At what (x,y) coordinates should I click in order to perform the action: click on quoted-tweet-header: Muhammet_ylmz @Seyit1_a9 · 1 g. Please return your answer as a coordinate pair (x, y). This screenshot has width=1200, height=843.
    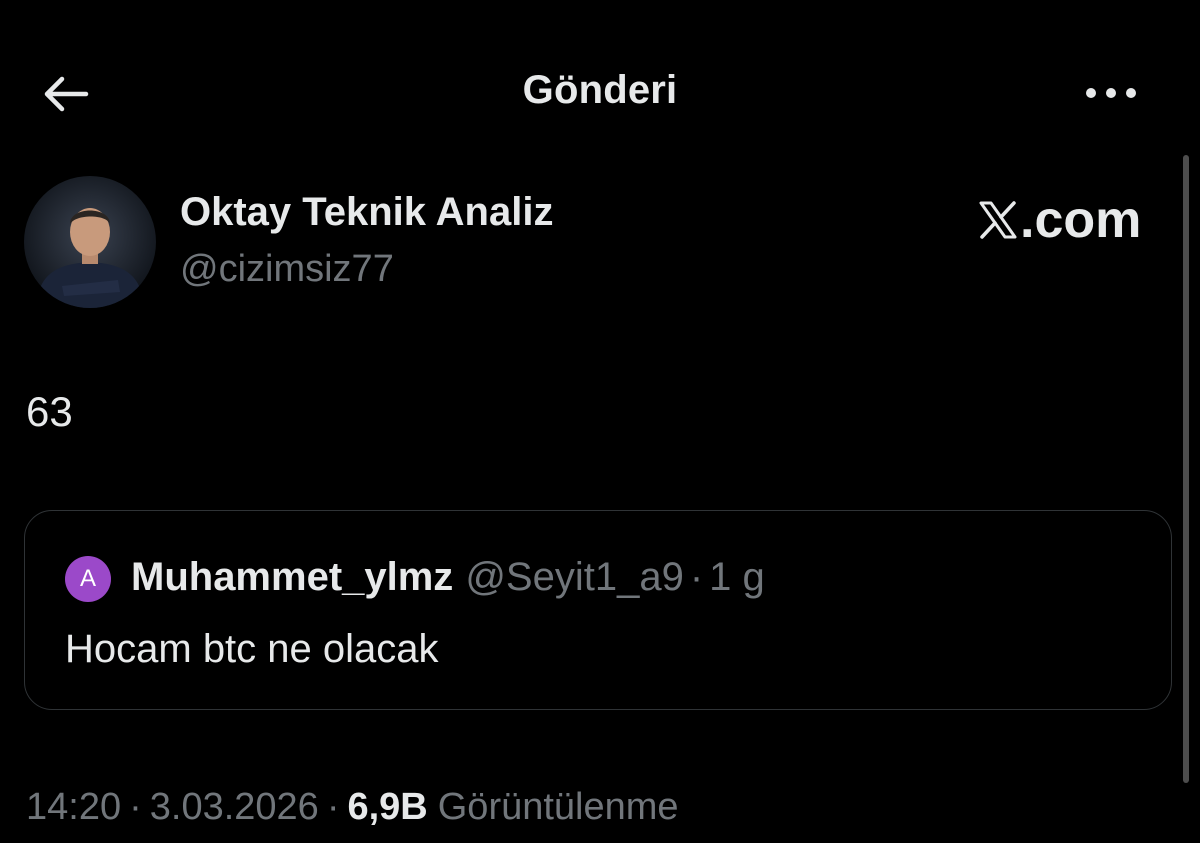
    Looking at the image, I should click on (448, 577).